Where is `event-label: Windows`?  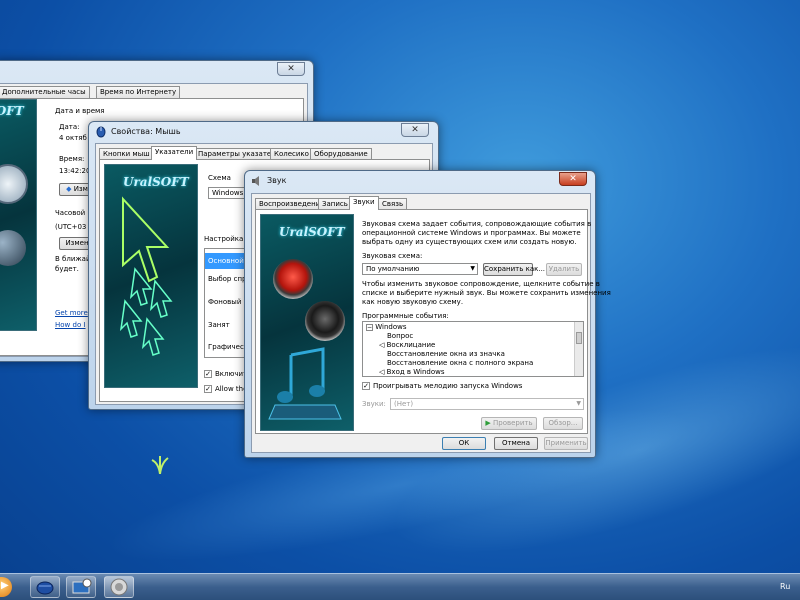
event-label: Windows is located at coordinates (391, 327).